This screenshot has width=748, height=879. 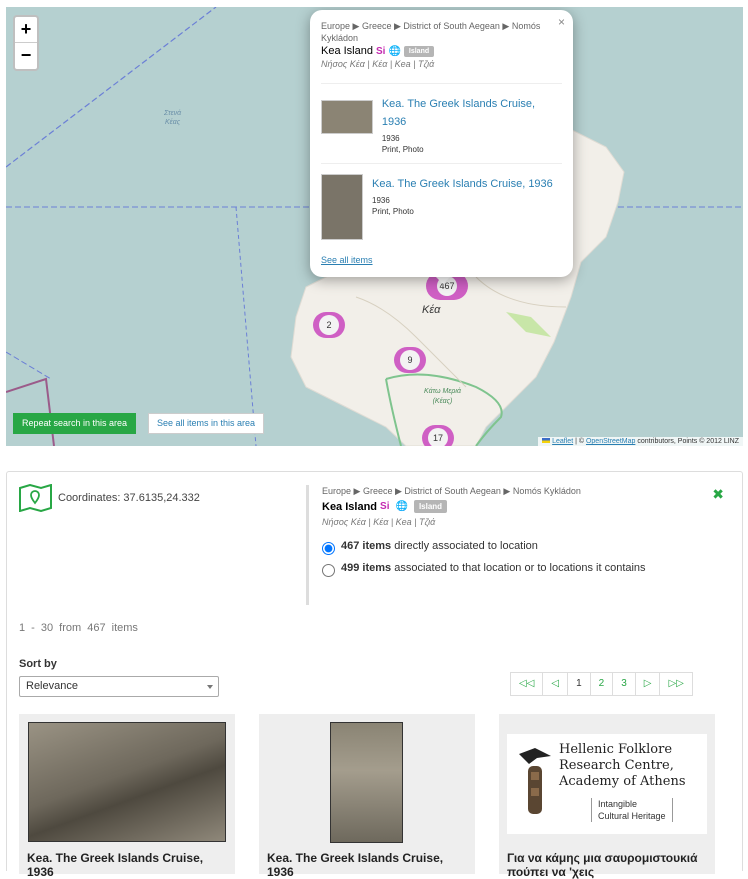 What do you see at coordinates (378, 64) in the screenshot?
I see `popup-alt-names: Νήσος Κέα | Κέα | Kea | Τζιά` at bounding box center [378, 64].